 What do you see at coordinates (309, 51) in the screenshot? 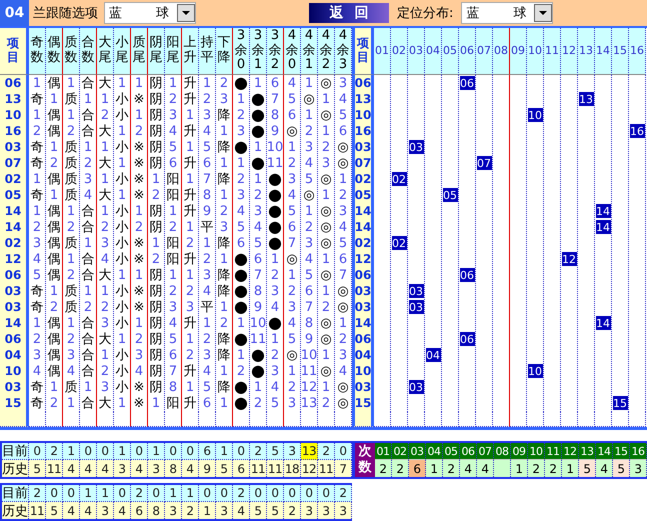
I see `column-header: 4余1` at bounding box center [309, 51].